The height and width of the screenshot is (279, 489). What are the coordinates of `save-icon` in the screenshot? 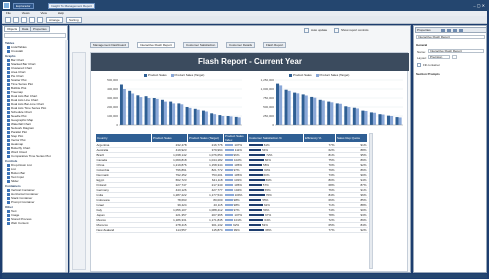 It's located at (24, 20).